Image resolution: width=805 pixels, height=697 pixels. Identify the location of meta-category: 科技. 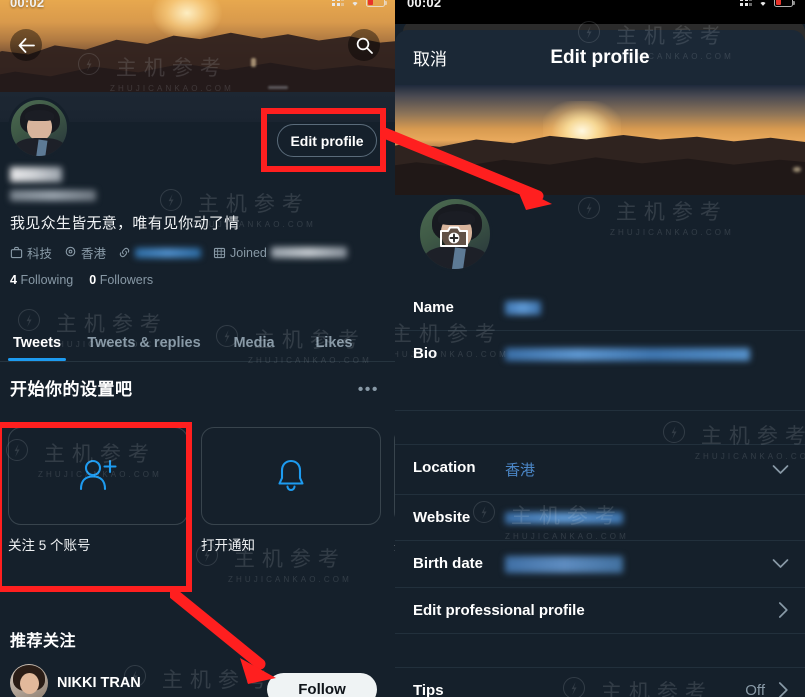
(31, 252).